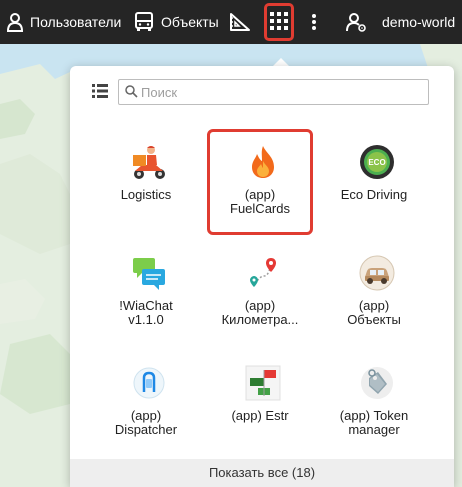  What do you see at coordinates (374, 183) in the screenshot?
I see `app-tile-eco-driving: ECO Eco Driving` at bounding box center [374, 183].